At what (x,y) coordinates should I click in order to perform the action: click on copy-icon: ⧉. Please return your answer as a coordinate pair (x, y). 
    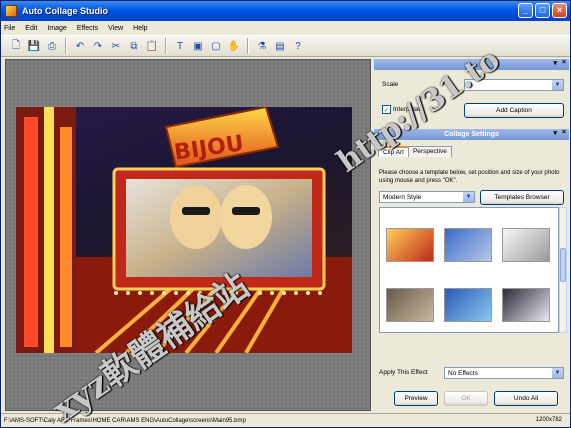
    Looking at the image, I should click on (134, 46).